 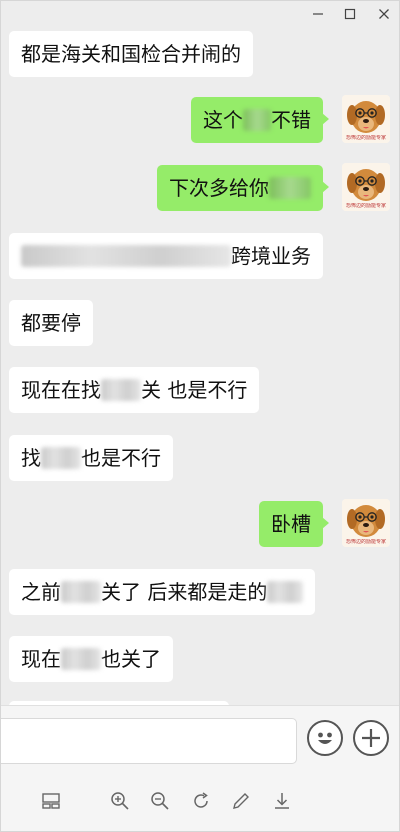 I want to click on title-bar, so click(x=200, y=15).